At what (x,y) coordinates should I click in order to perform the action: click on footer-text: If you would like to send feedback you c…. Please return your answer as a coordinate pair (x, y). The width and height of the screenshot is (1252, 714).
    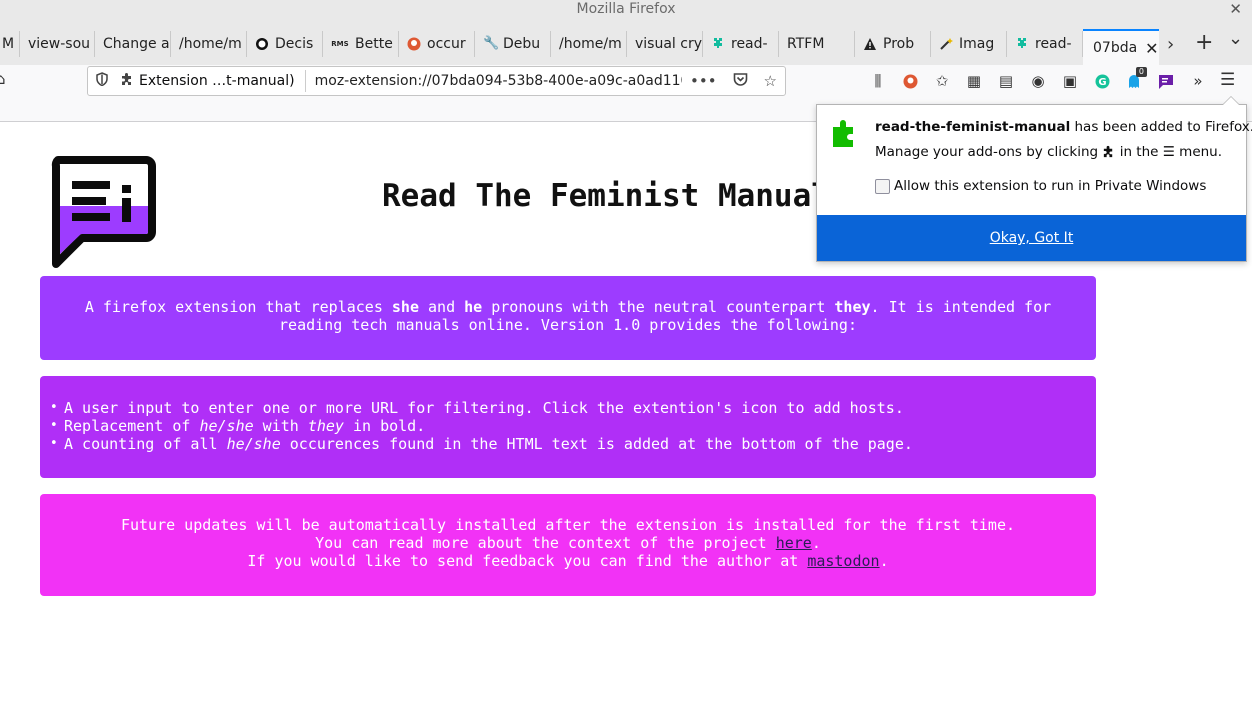
    Looking at the image, I should click on (527, 561).